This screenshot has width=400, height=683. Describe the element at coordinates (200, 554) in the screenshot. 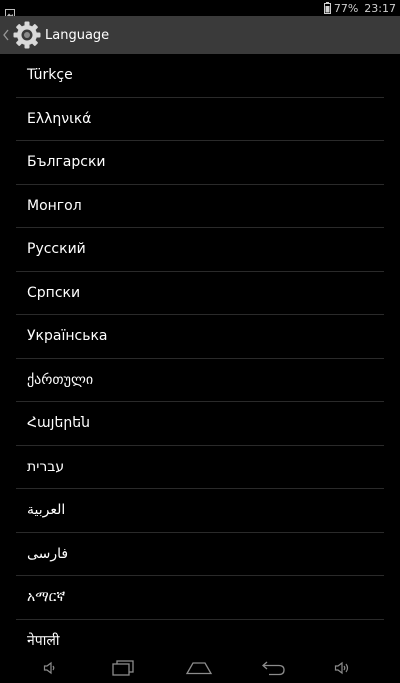

I see `list-item: فارسی` at that location.